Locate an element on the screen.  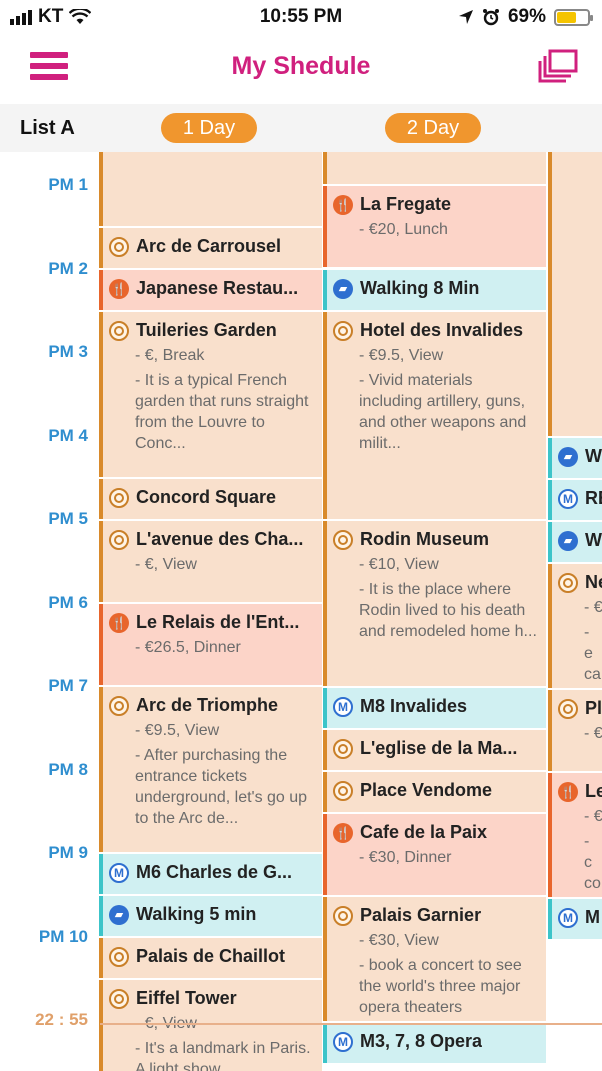
schedule-item: ▰ Walking 5 min is located at coordinates (210, 916).